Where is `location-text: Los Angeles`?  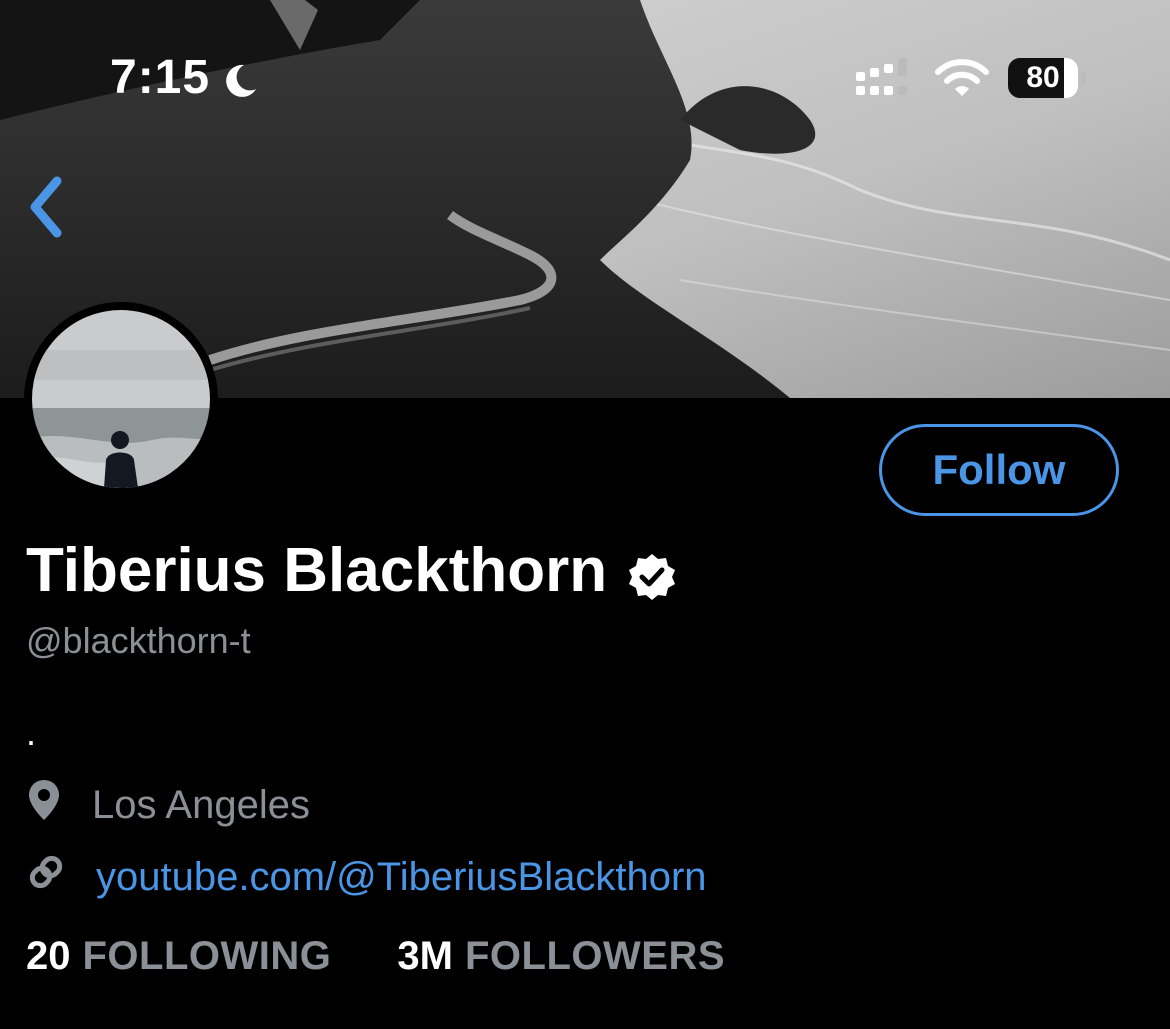 location-text: Los Angeles is located at coordinates (201, 804).